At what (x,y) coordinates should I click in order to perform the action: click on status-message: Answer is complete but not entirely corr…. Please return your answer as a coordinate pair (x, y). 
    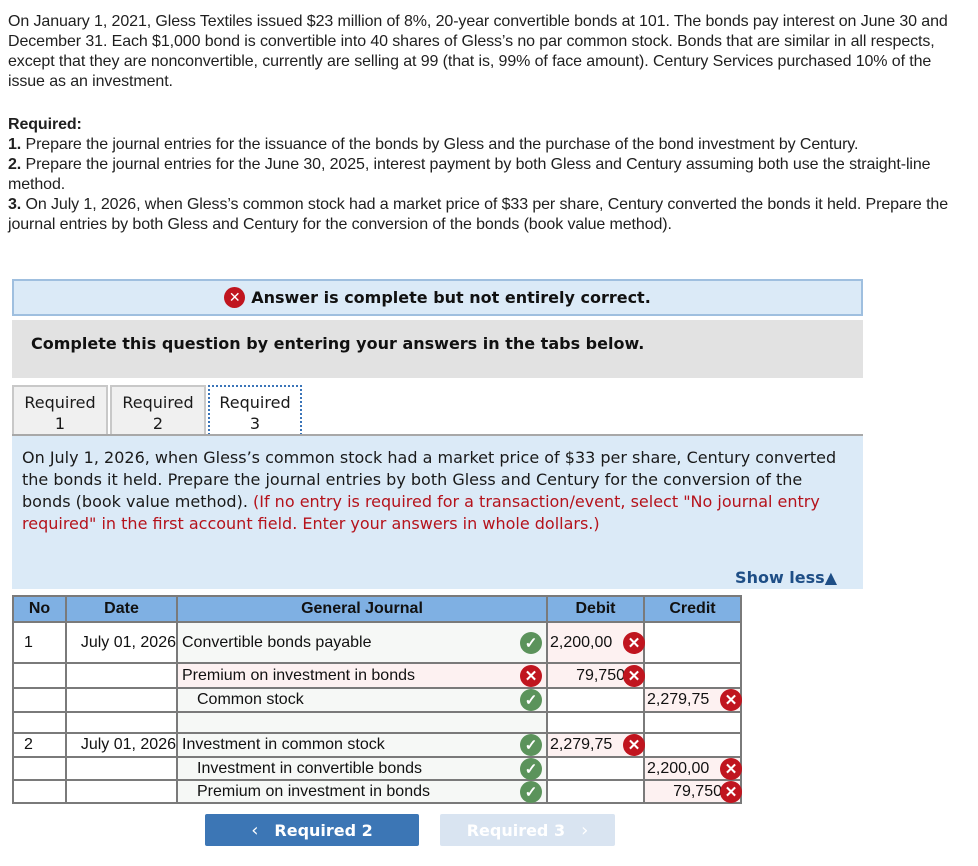
    Looking at the image, I should click on (451, 297).